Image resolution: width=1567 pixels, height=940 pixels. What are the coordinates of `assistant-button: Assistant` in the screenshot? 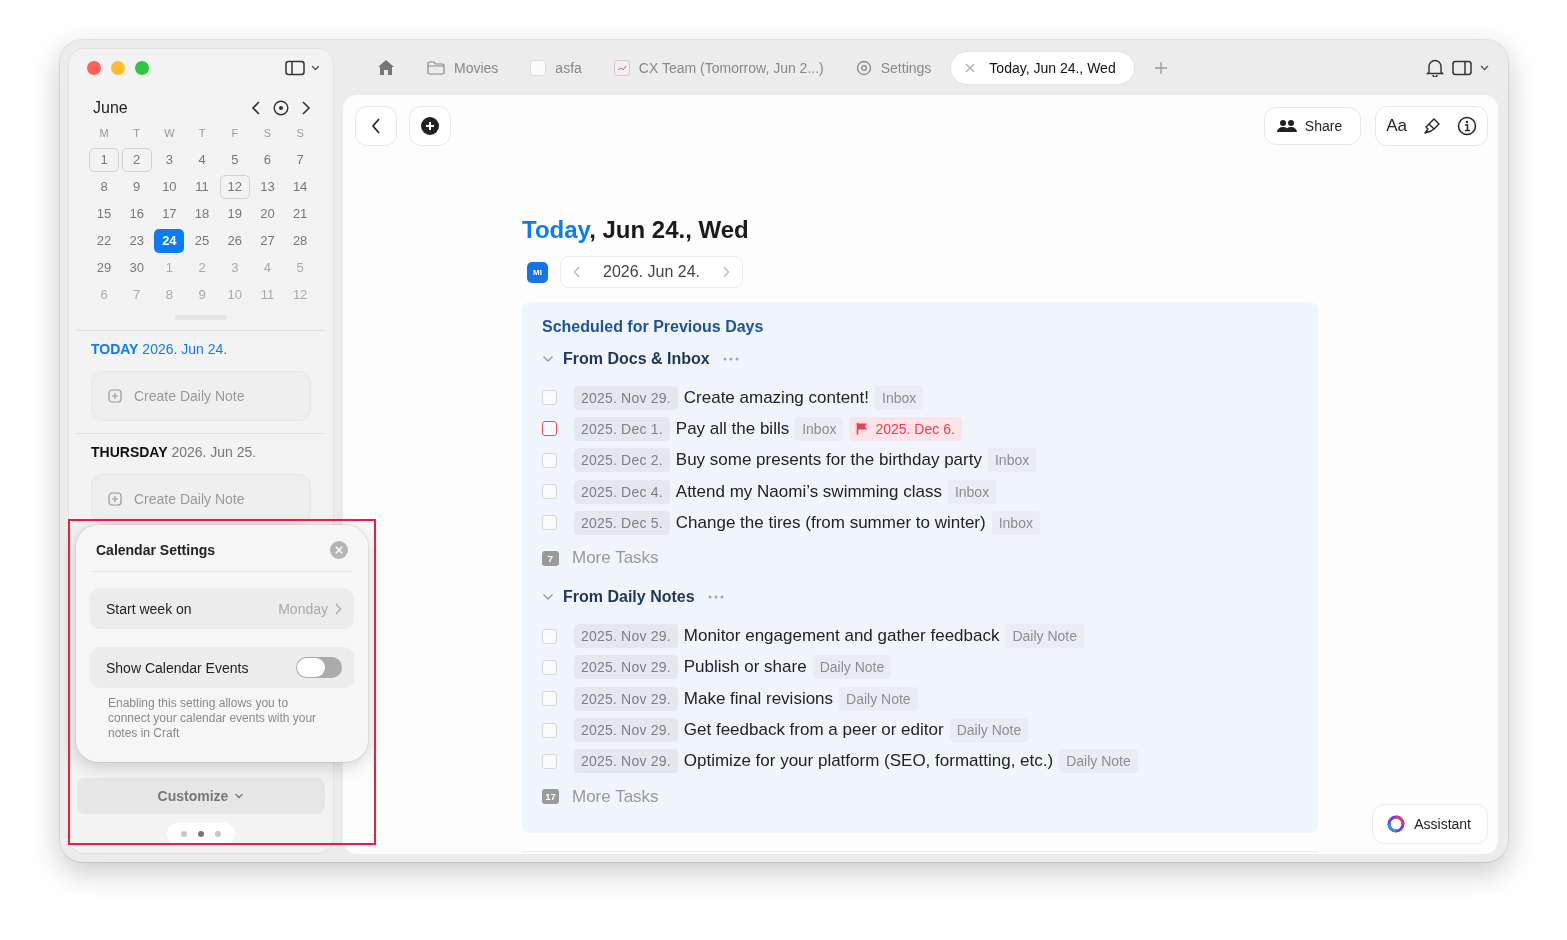 It's located at (1430, 824).